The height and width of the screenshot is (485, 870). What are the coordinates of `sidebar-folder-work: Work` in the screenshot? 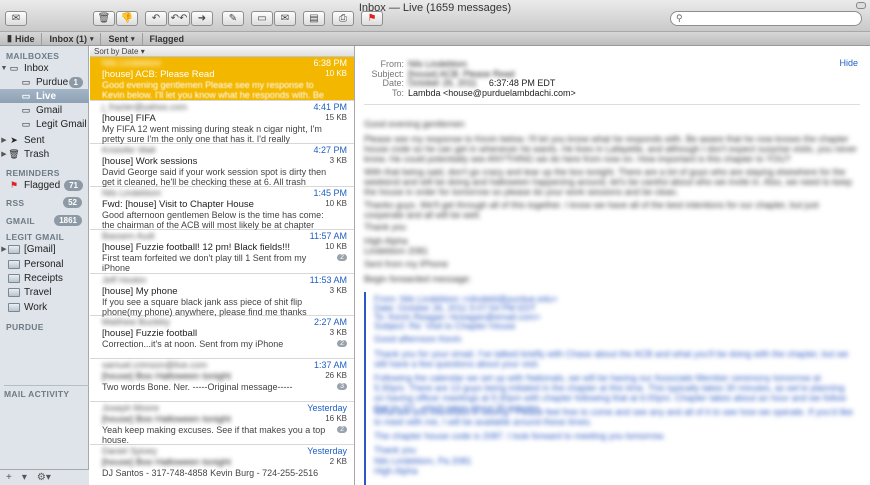 It's located at (44, 307).